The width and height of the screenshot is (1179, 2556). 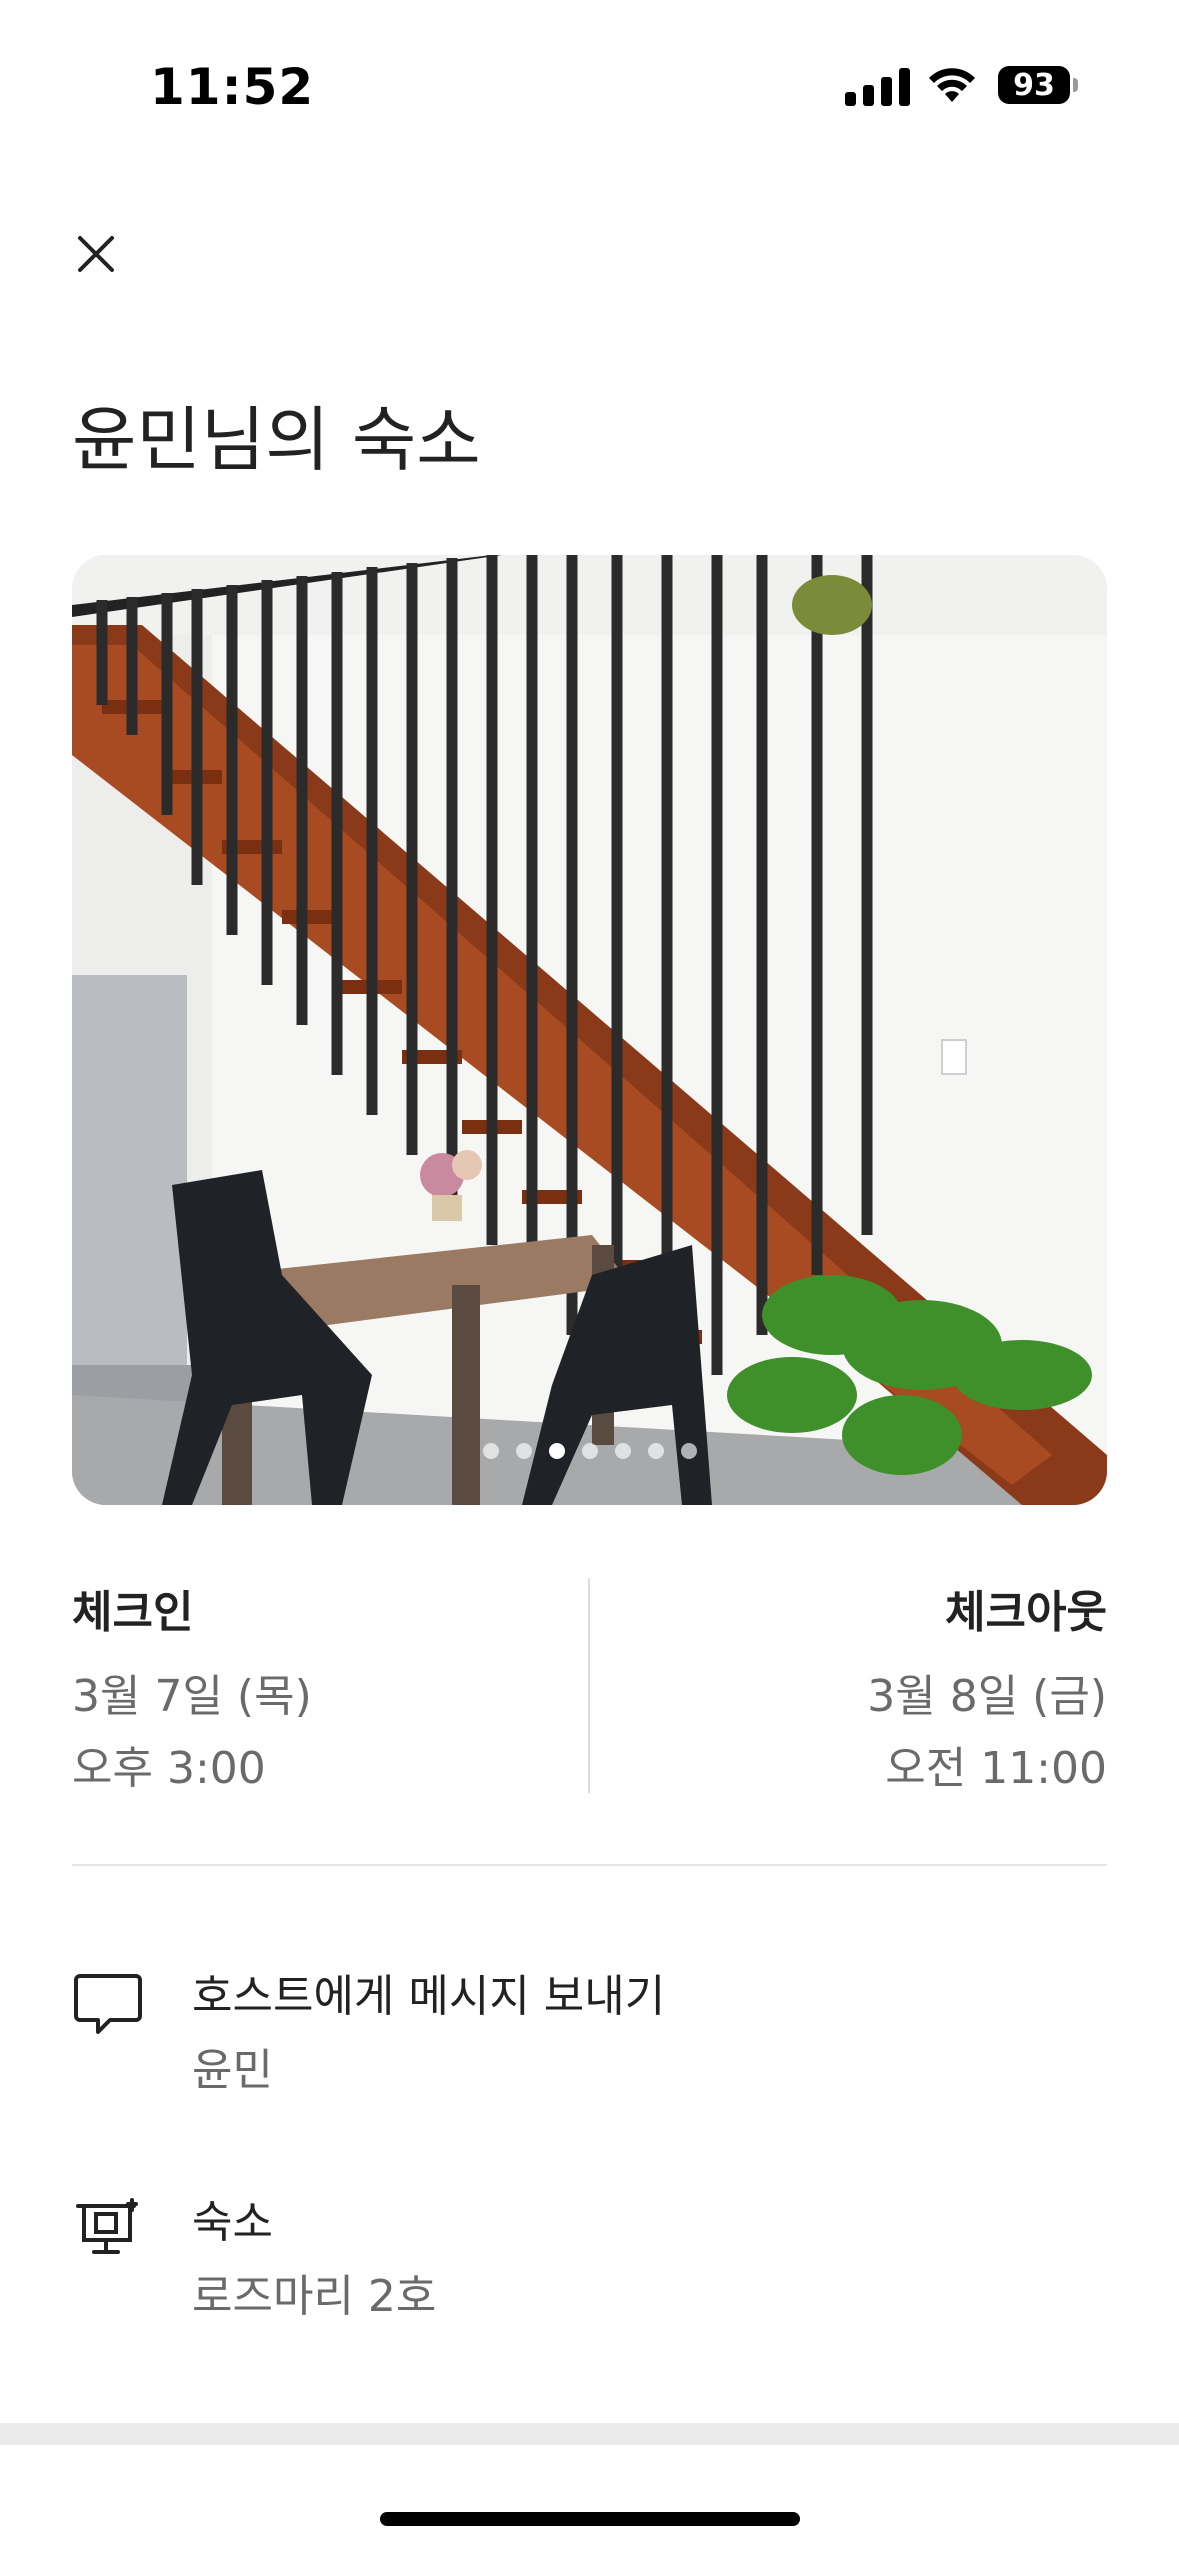 What do you see at coordinates (589, 2266) in the screenshot?
I see `listing-row: 숙소 로즈마리 2호` at bounding box center [589, 2266].